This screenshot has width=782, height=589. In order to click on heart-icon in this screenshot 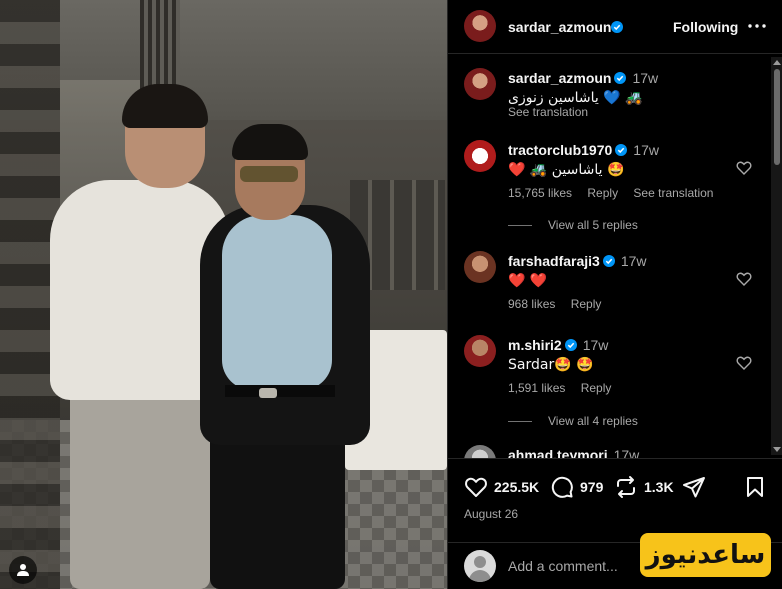, I will do `click(476, 487)`.